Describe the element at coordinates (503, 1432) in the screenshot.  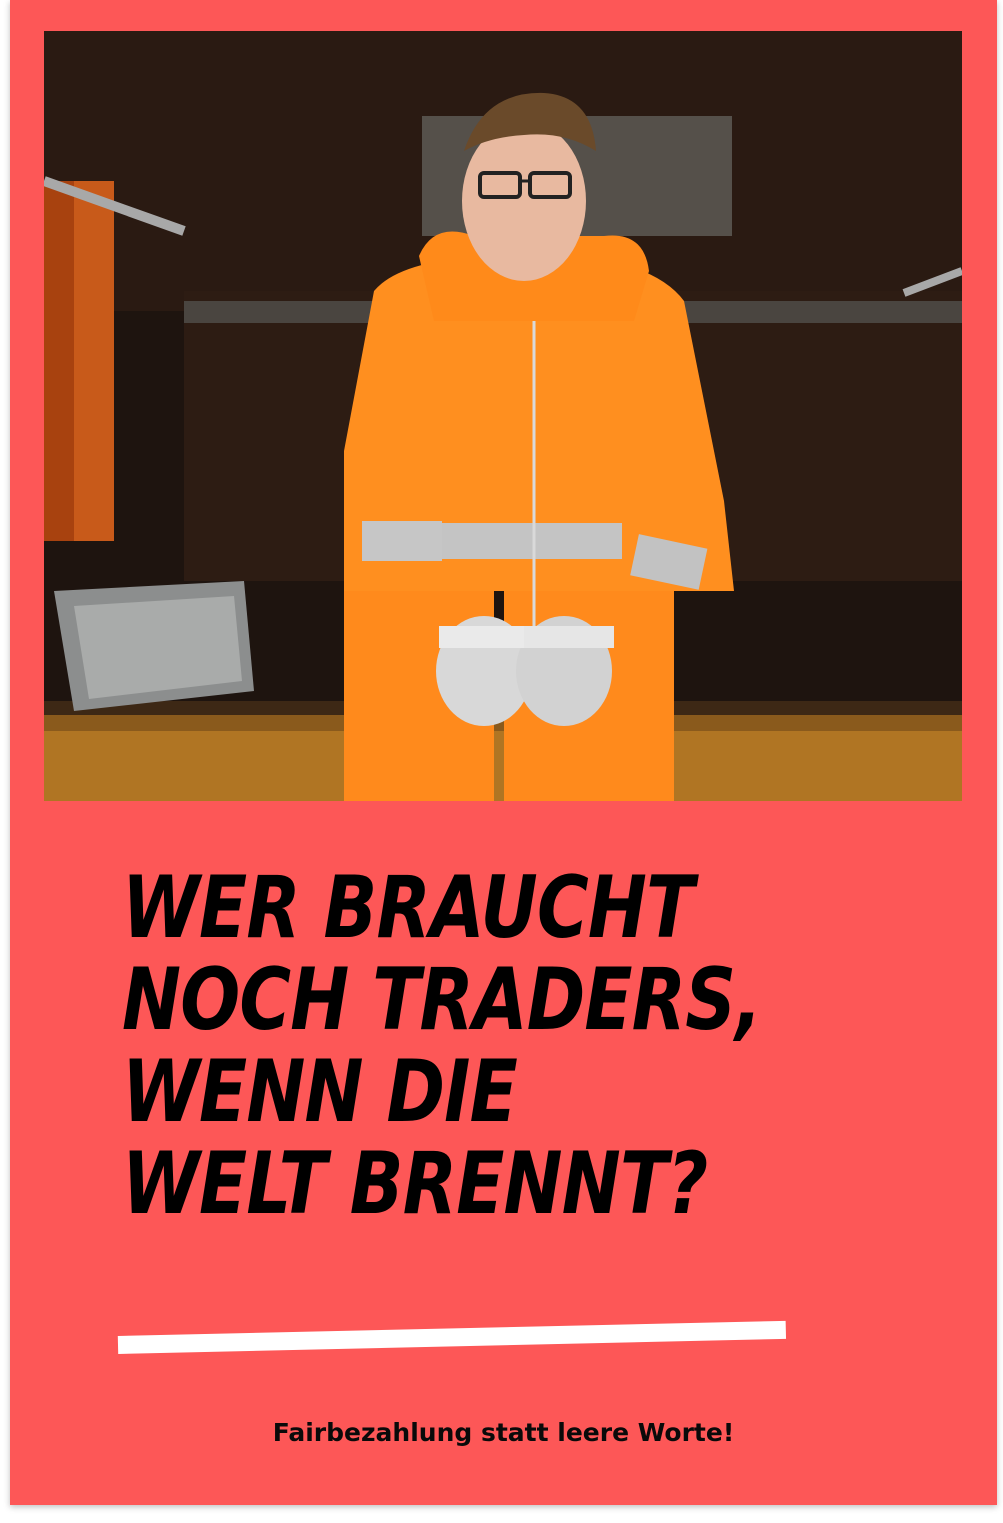
I see `tagline: Fairbezahlung statt leere Worte!` at that location.